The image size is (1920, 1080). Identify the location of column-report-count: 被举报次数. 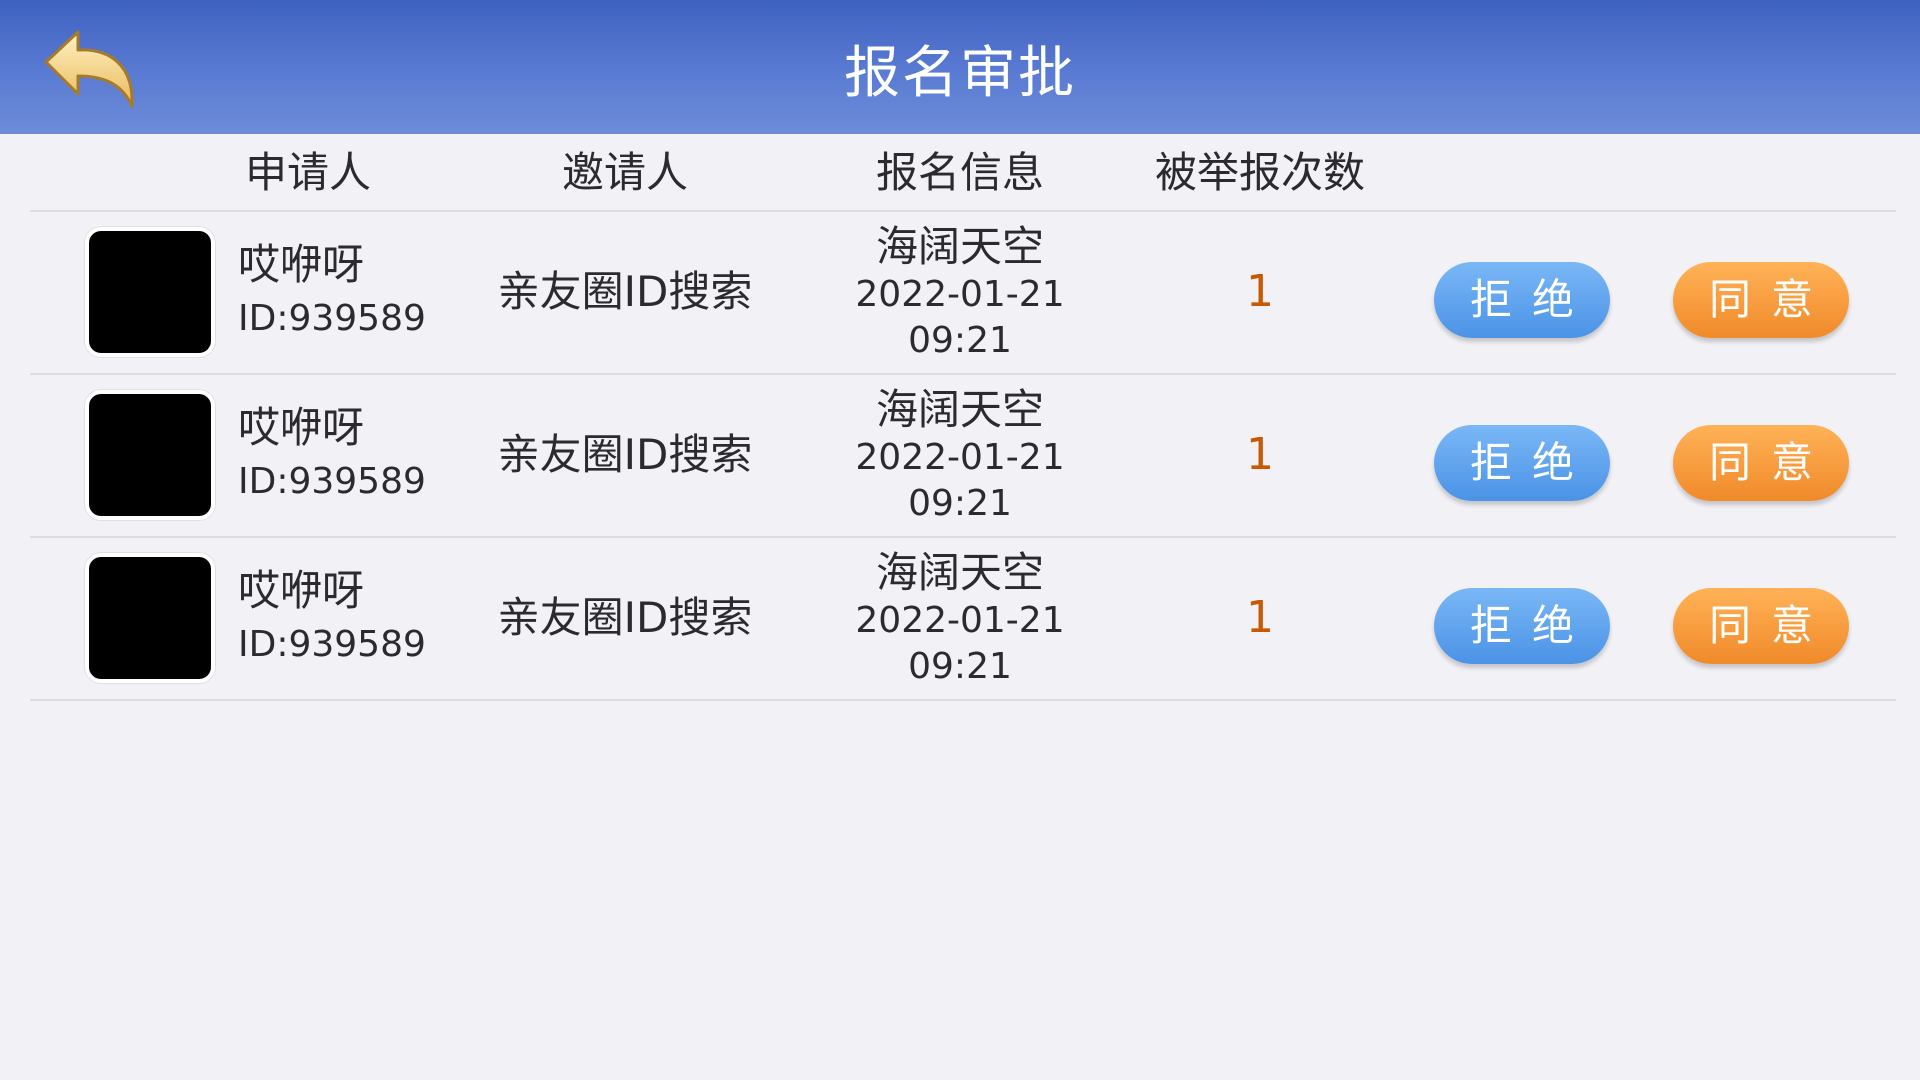
(1259, 172).